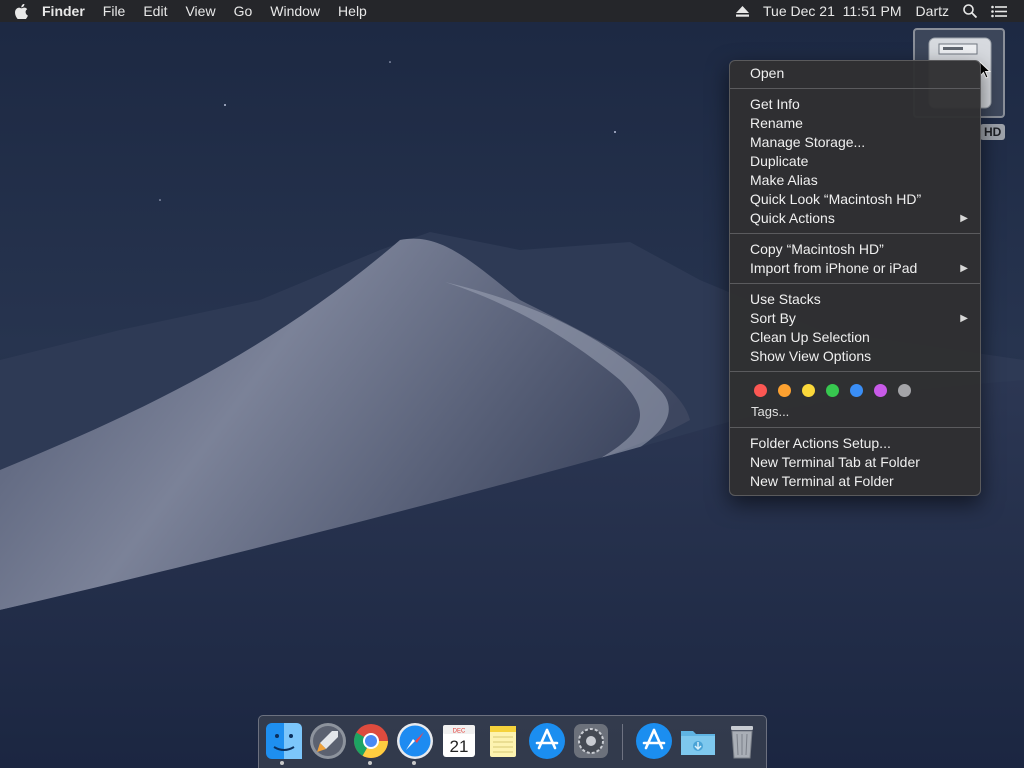 The height and width of the screenshot is (768, 1024). I want to click on tag-orange, so click(784, 390).